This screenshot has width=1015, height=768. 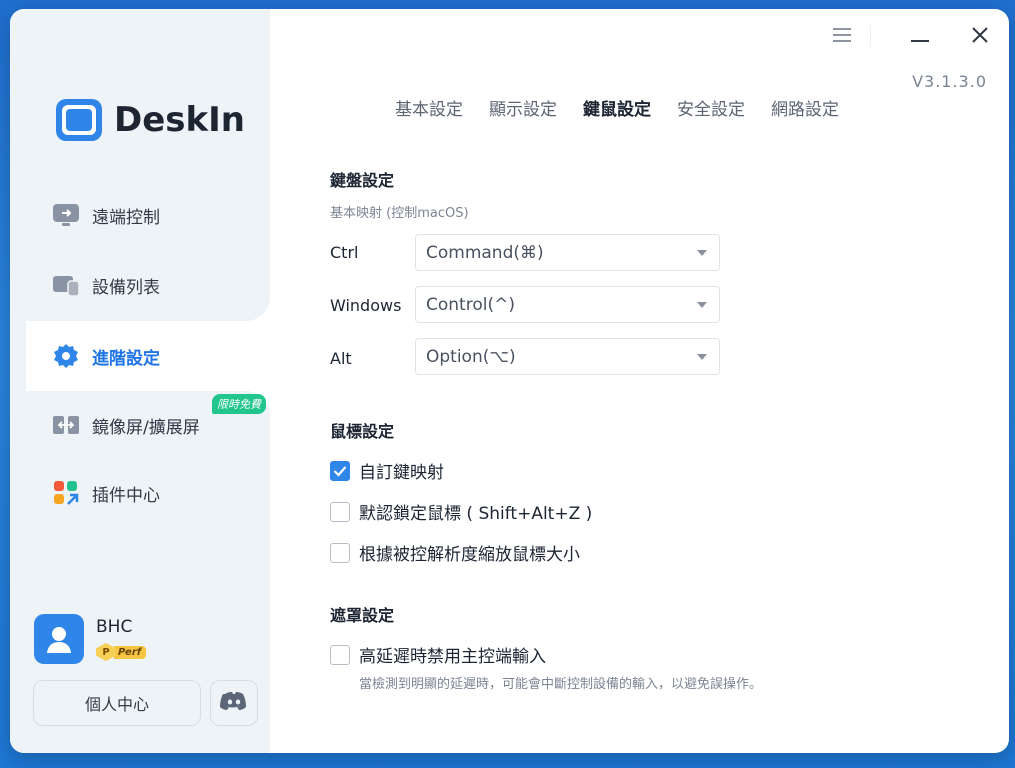 I want to click on control-divider, so click(x=870, y=36).